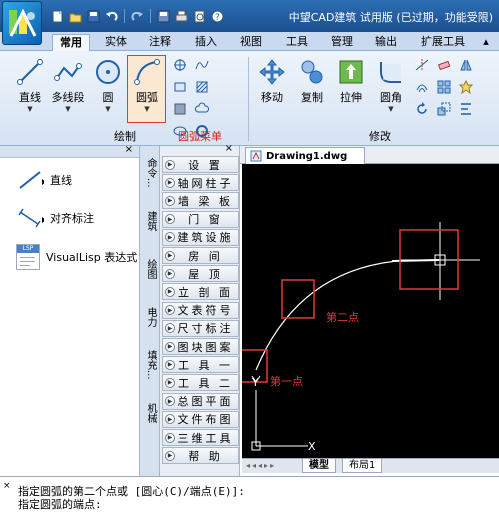 Image resolution: width=499 pixels, height=513 pixels. What do you see at coordinates (56, 218) in the screenshot?
I see `palette-item-aligned-dimension: 对齐标注` at bounding box center [56, 218].